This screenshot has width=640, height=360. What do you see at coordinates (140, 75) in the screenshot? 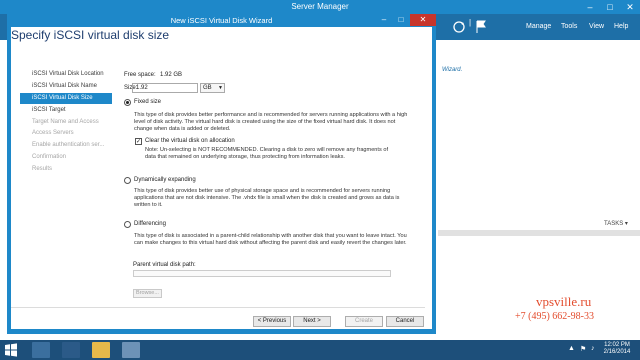
I see `free-space-label: Free space:` at bounding box center [140, 75].